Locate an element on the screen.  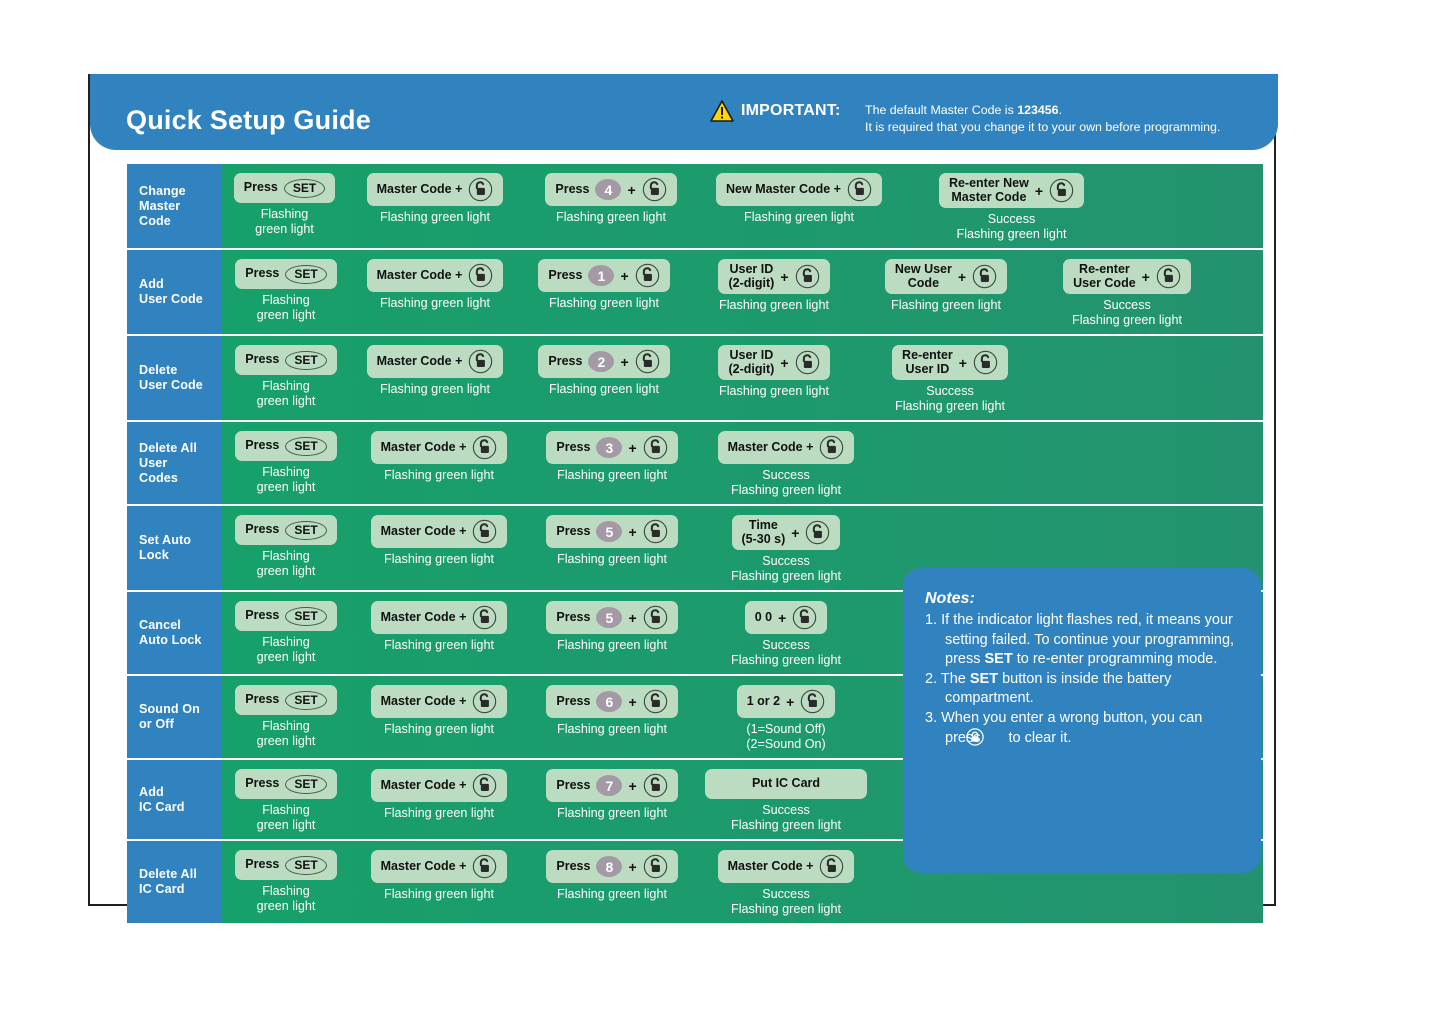
digit-key: 1 is located at coordinates (601, 275).